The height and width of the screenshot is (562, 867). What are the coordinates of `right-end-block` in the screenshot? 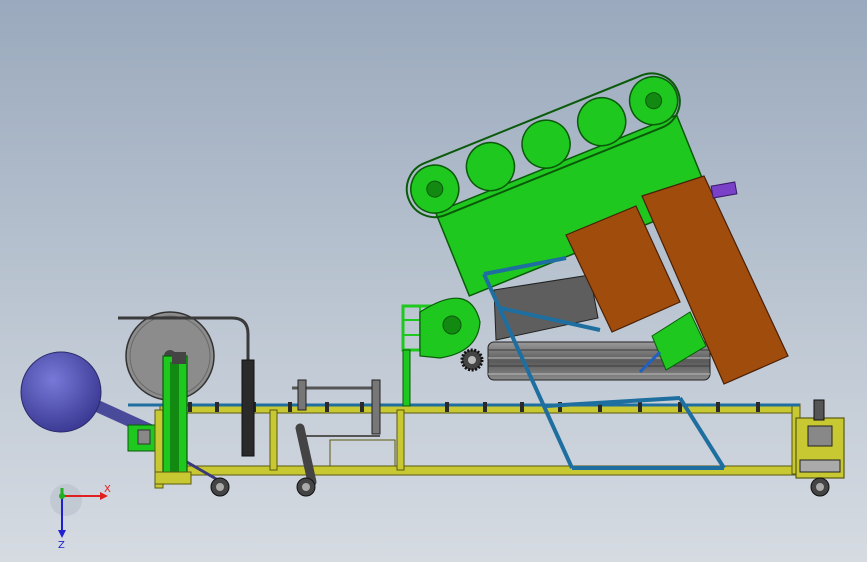 It's located at (820, 448).